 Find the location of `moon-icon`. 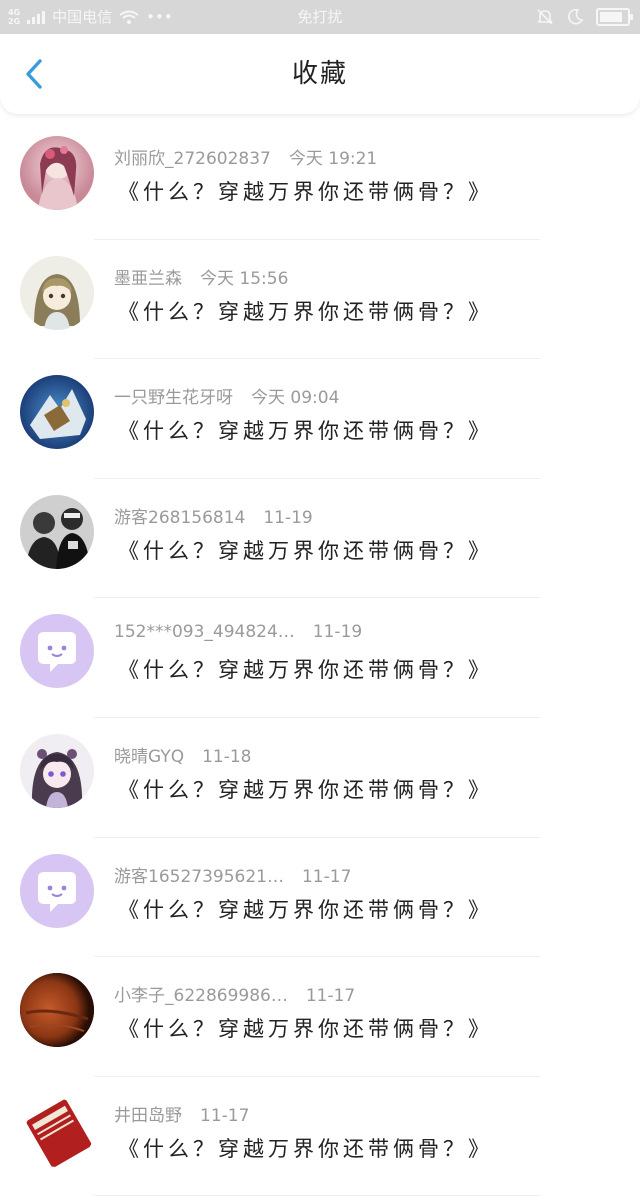

moon-icon is located at coordinates (576, 16).